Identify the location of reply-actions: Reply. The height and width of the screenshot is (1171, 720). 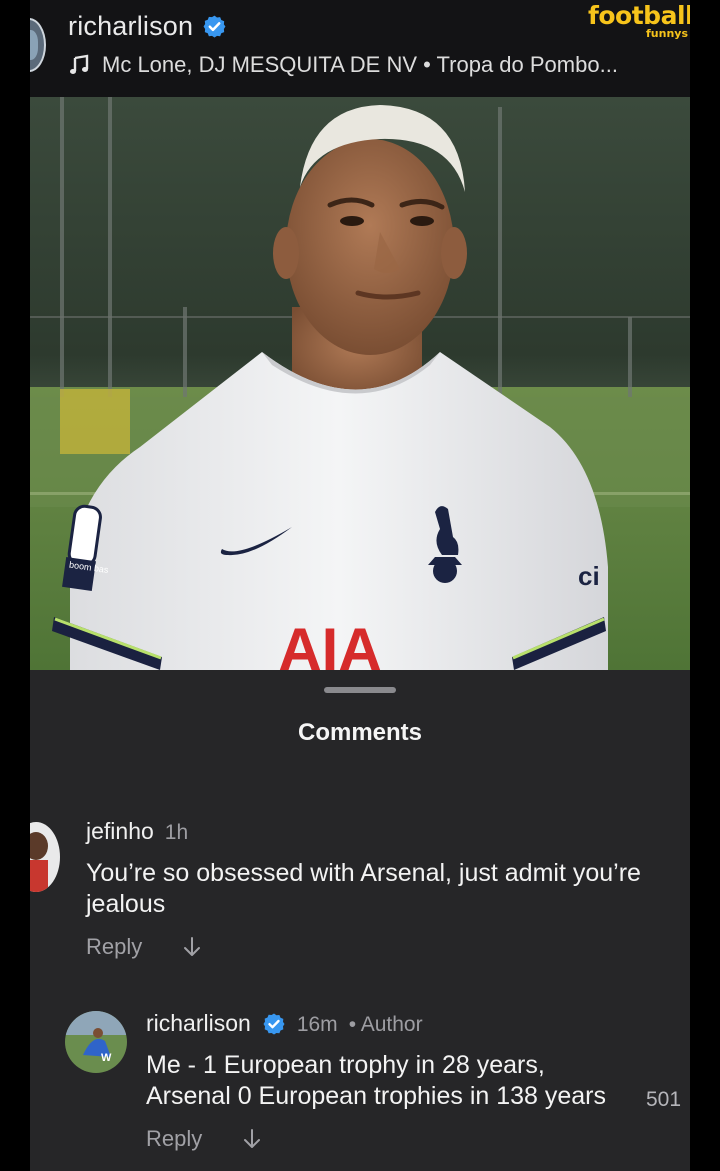
(418, 1139).